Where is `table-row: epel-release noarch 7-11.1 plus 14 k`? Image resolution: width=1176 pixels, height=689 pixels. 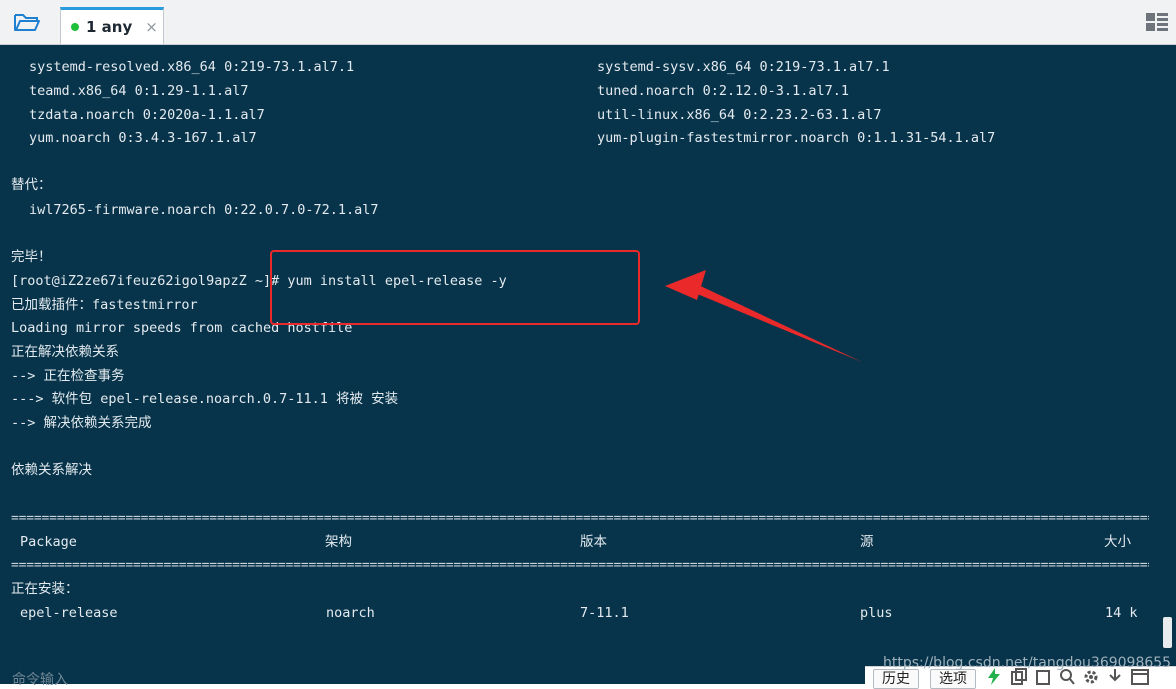 table-row: epel-release noarch 7-11.1 plus 14 k is located at coordinates (569, 613).